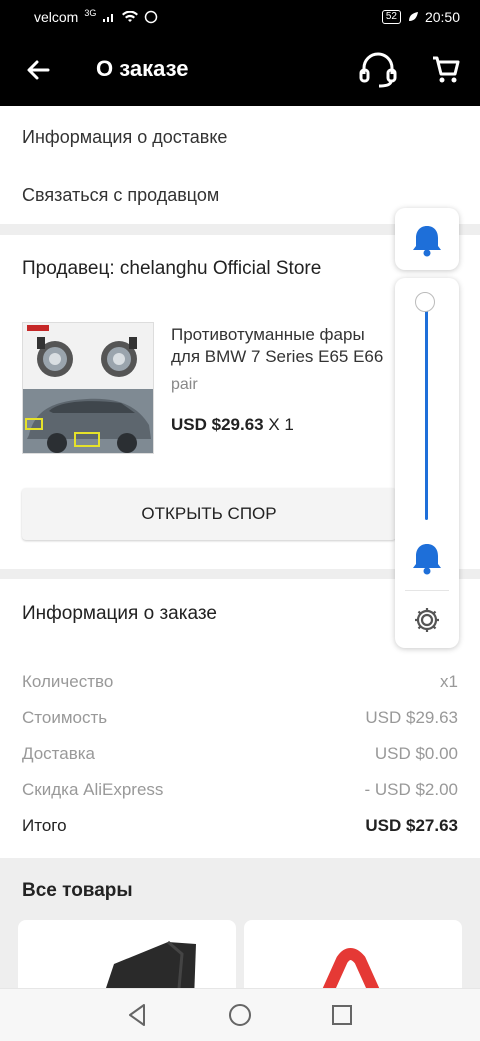 The width and height of the screenshot is (480, 1041). I want to click on delivery-info-label: Информация о доставке, so click(125, 137).